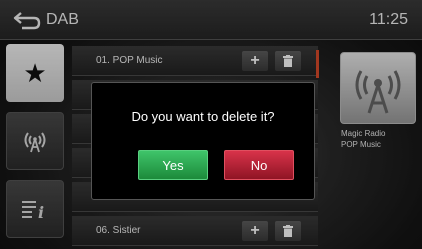 The height and width of the screenshot is (249, 422). What do you see at coordinates (173, 165) in the screenshot?
I see `yes-button: Yes` at bounding box center [173, 165].